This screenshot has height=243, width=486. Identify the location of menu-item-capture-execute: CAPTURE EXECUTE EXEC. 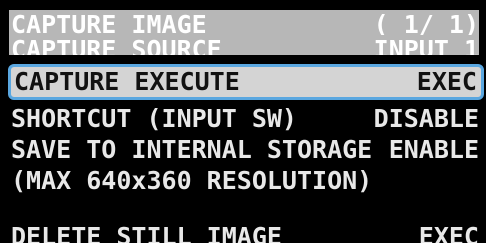
(246, 82).